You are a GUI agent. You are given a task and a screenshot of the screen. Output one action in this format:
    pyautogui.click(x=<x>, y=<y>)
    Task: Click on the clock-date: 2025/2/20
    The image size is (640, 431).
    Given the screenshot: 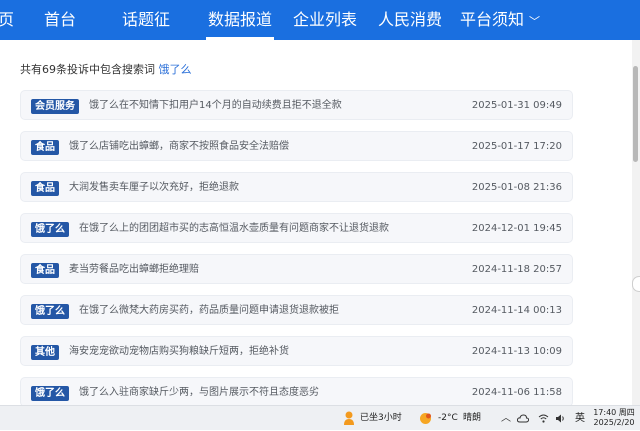 What is the action you would take?
    pyautogui.click(x=614, y=422)
    